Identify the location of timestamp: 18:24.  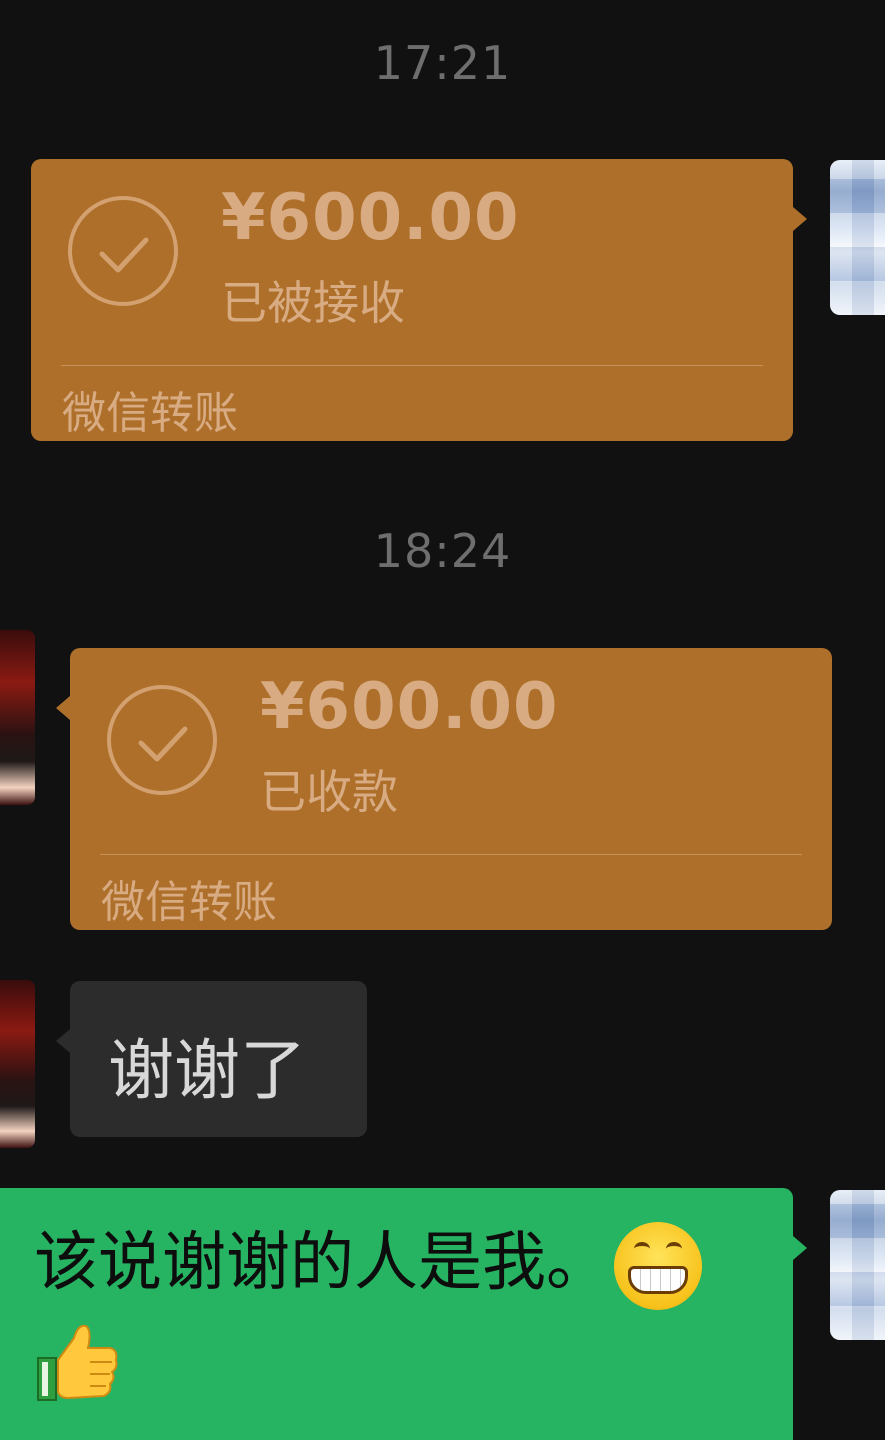
(442, 551).